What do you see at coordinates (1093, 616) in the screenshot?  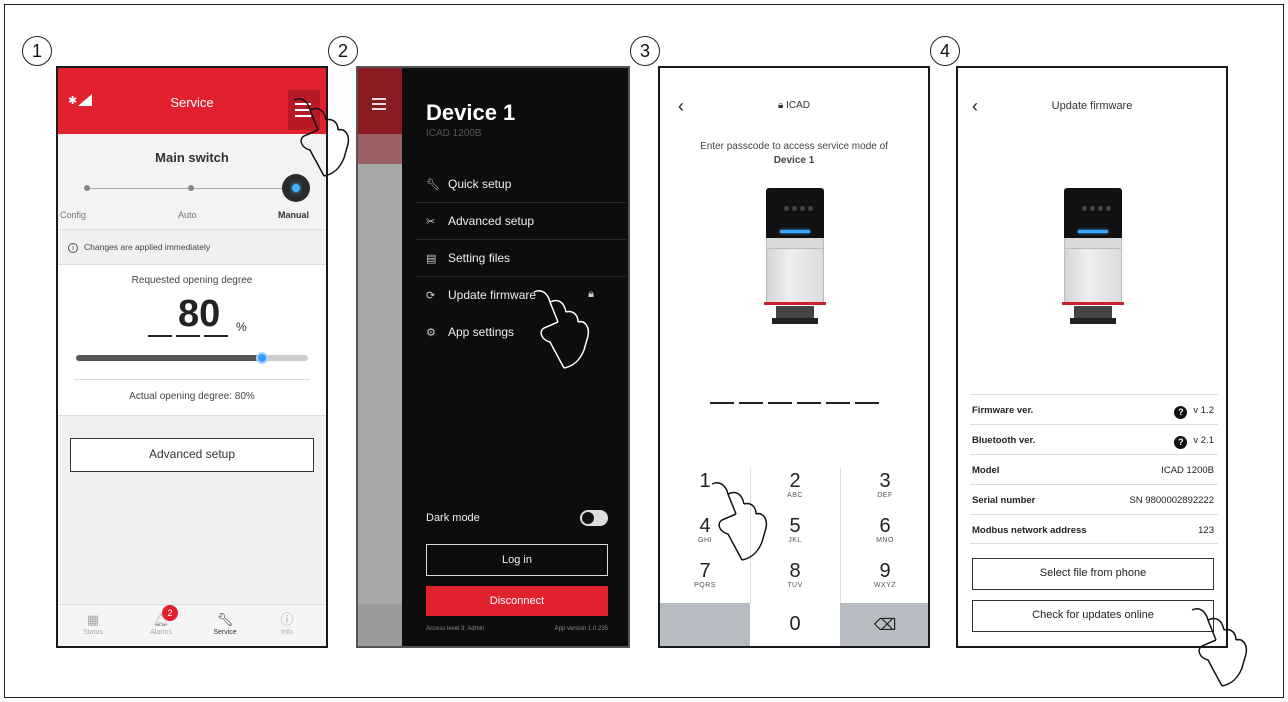 I see `check-updates-button: Check for updates online` at bounding box center [1093, 616].